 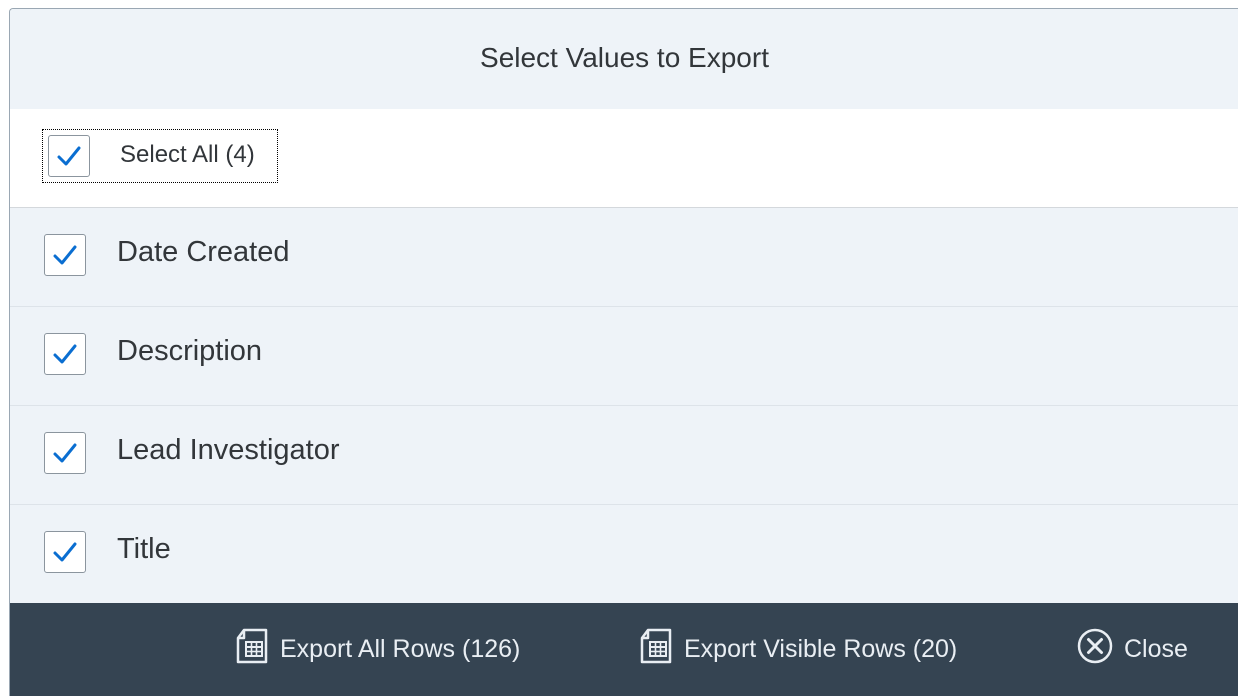 What do you see at coordinates (624, 455) in the screenshot?
I see `list-item-lead-investigator: Lead Investigator` at bounding box center [624, 455].